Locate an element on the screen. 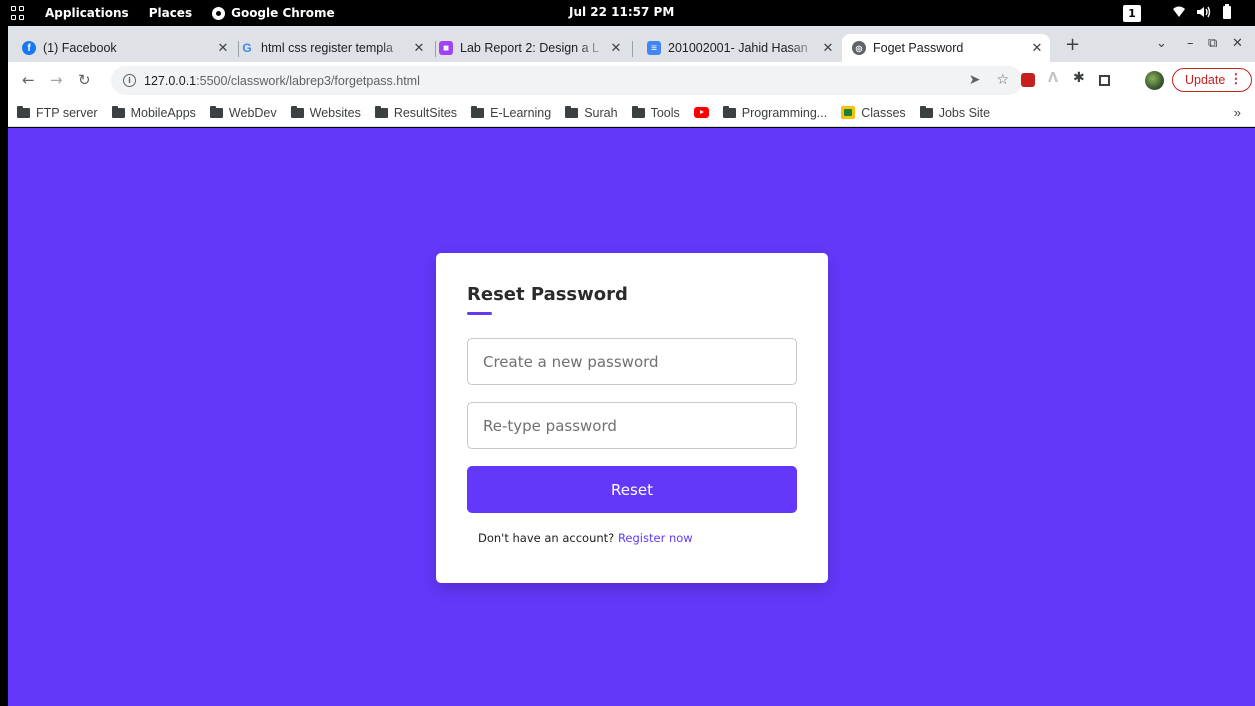  tab-facebook: f (1) Facebook ✕ is located at coordinates (124, 48).